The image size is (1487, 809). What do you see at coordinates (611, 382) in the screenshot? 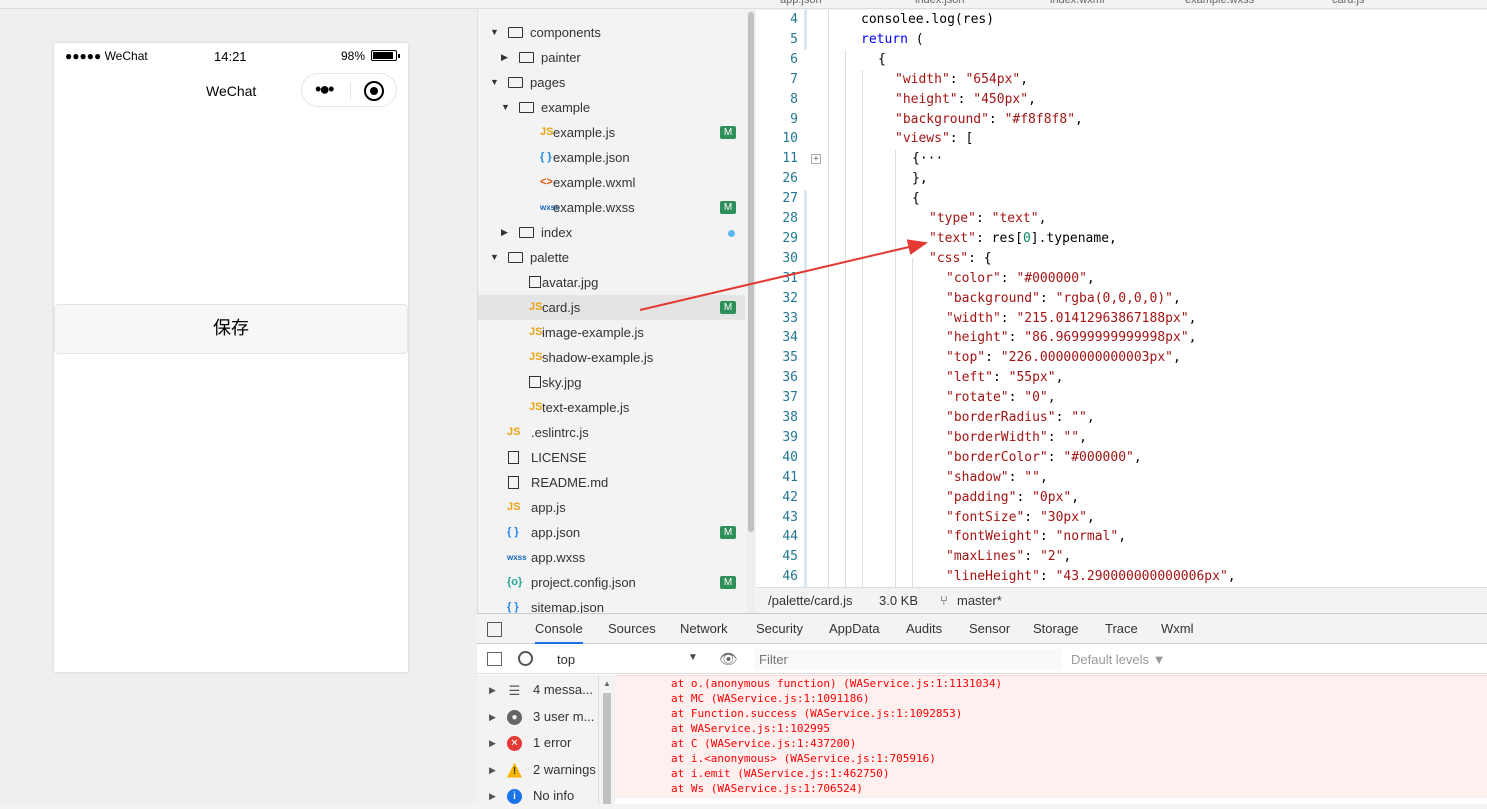
I see `tree-item-sky-jpg: sky.jpg` at bounding box center [611, 382].